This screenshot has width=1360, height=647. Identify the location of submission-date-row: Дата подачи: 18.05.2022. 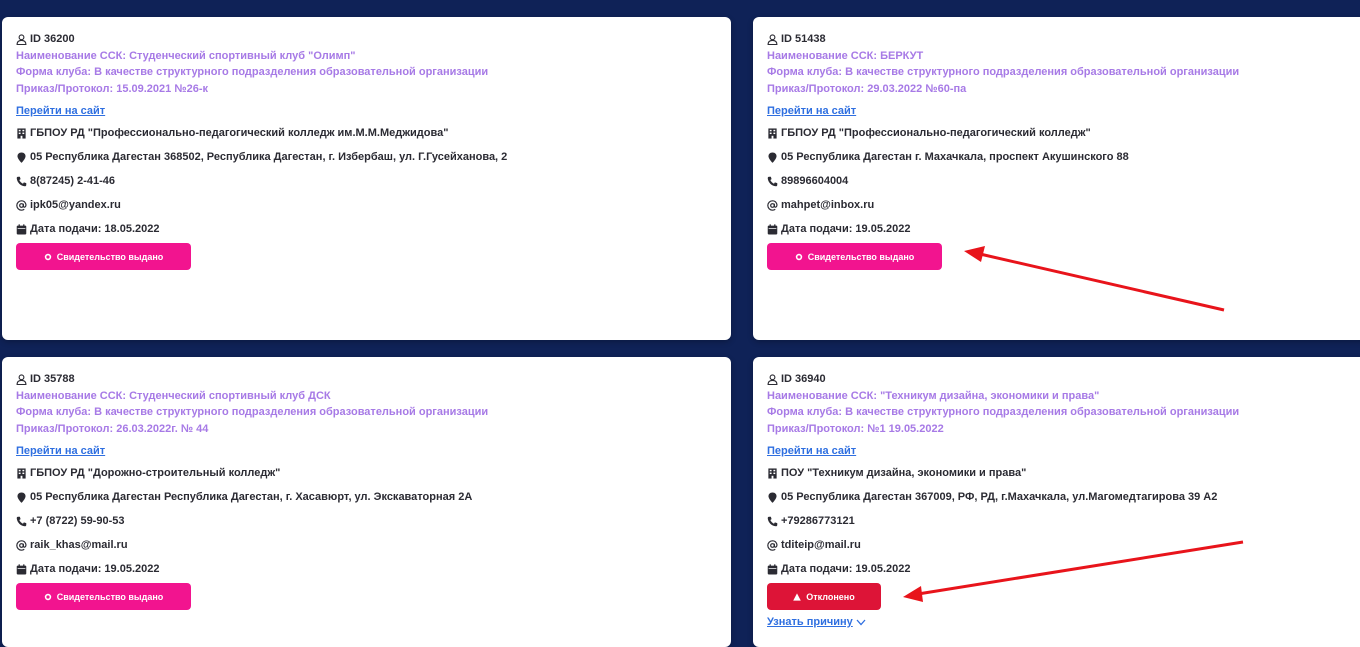
(366, 229).